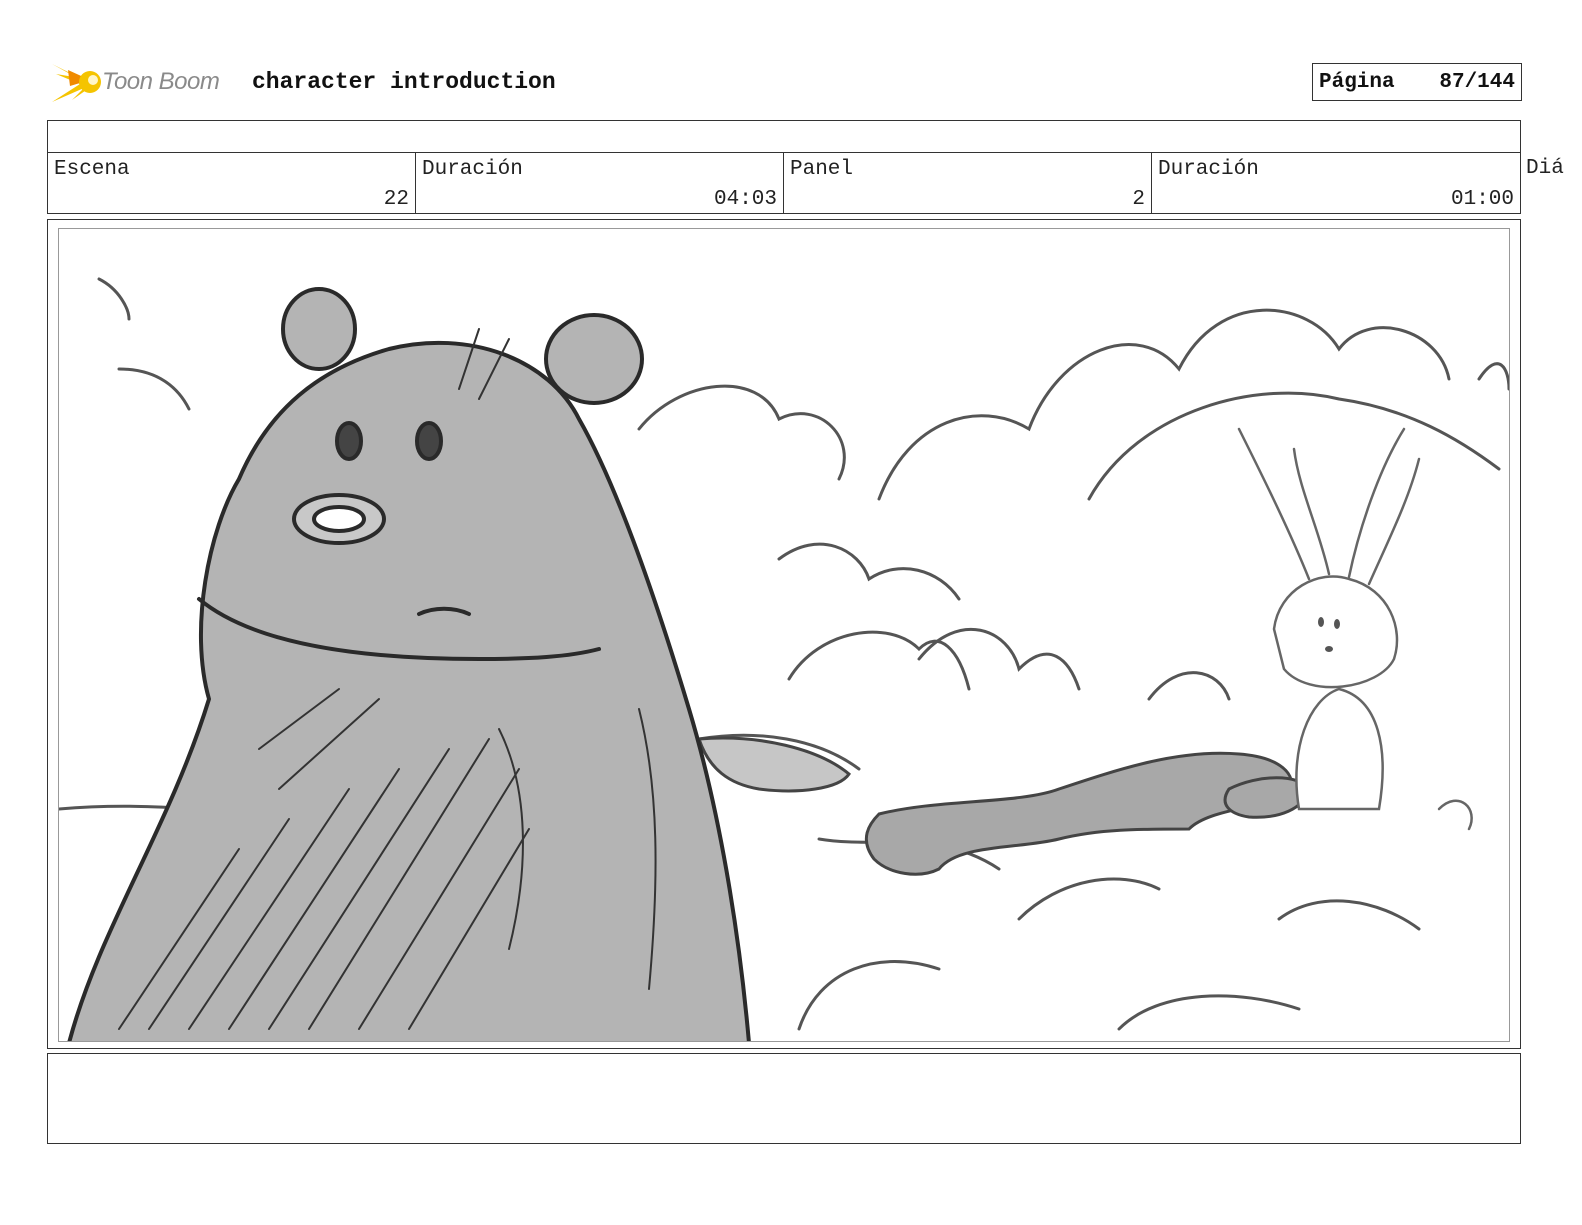 This screenshot has width=1582, height=1225. Describe the element at coordinates (472, 169) in the screenshot. I see `scene-duration-label: Duración` at that location.